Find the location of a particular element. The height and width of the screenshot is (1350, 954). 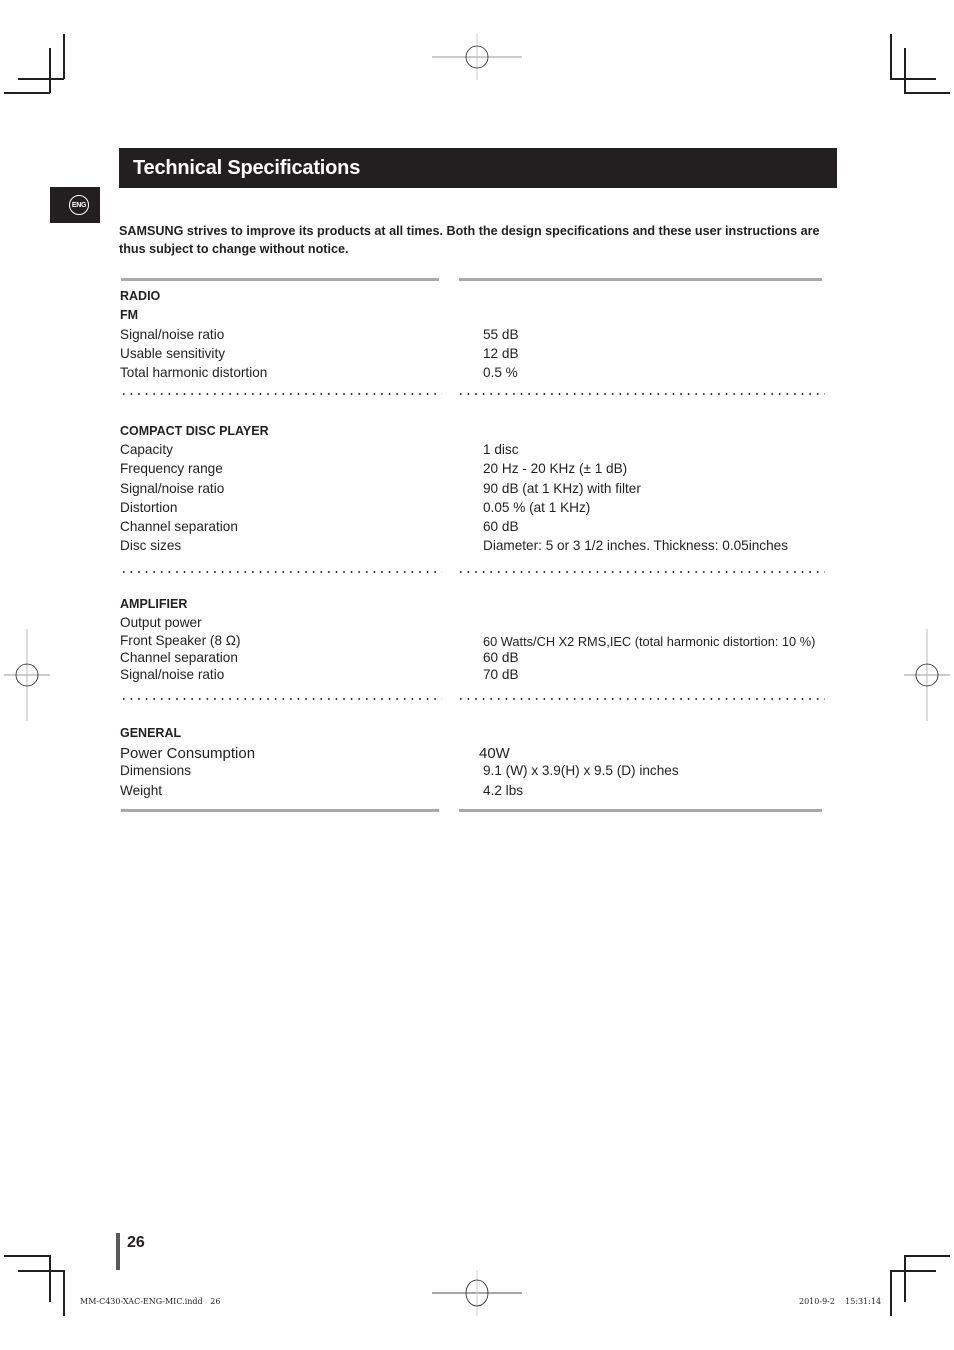

subheading-fm: FM is located at coordinates (129, 315).